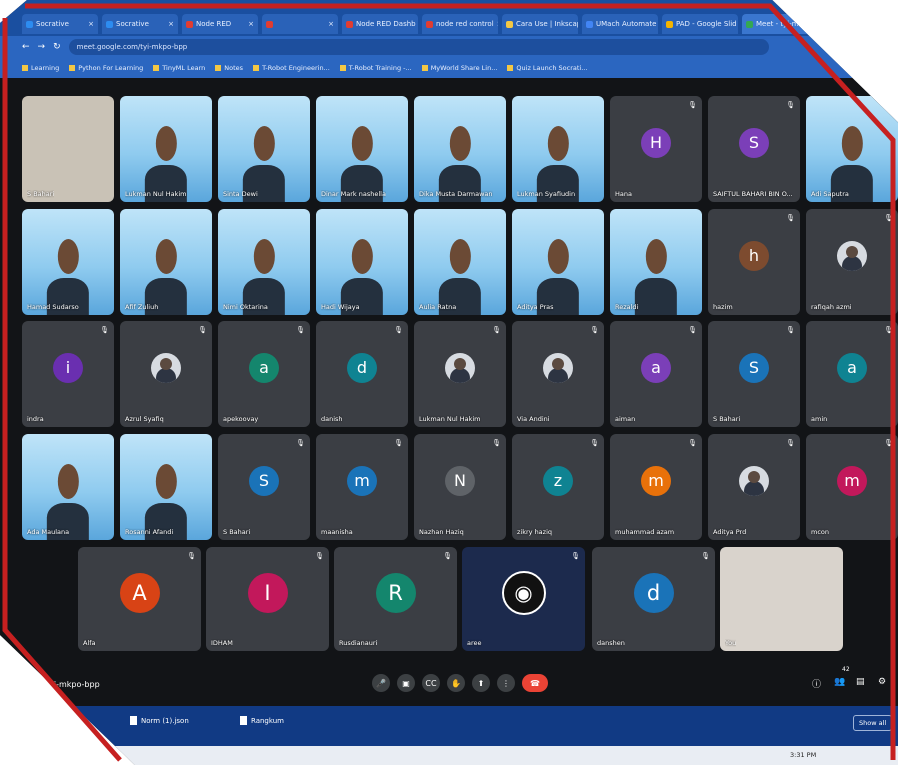 The image size is (898, 765). Describe the element at coordinates (839, 682) in the screenshot. I see `people-icon: 👥` at that location.